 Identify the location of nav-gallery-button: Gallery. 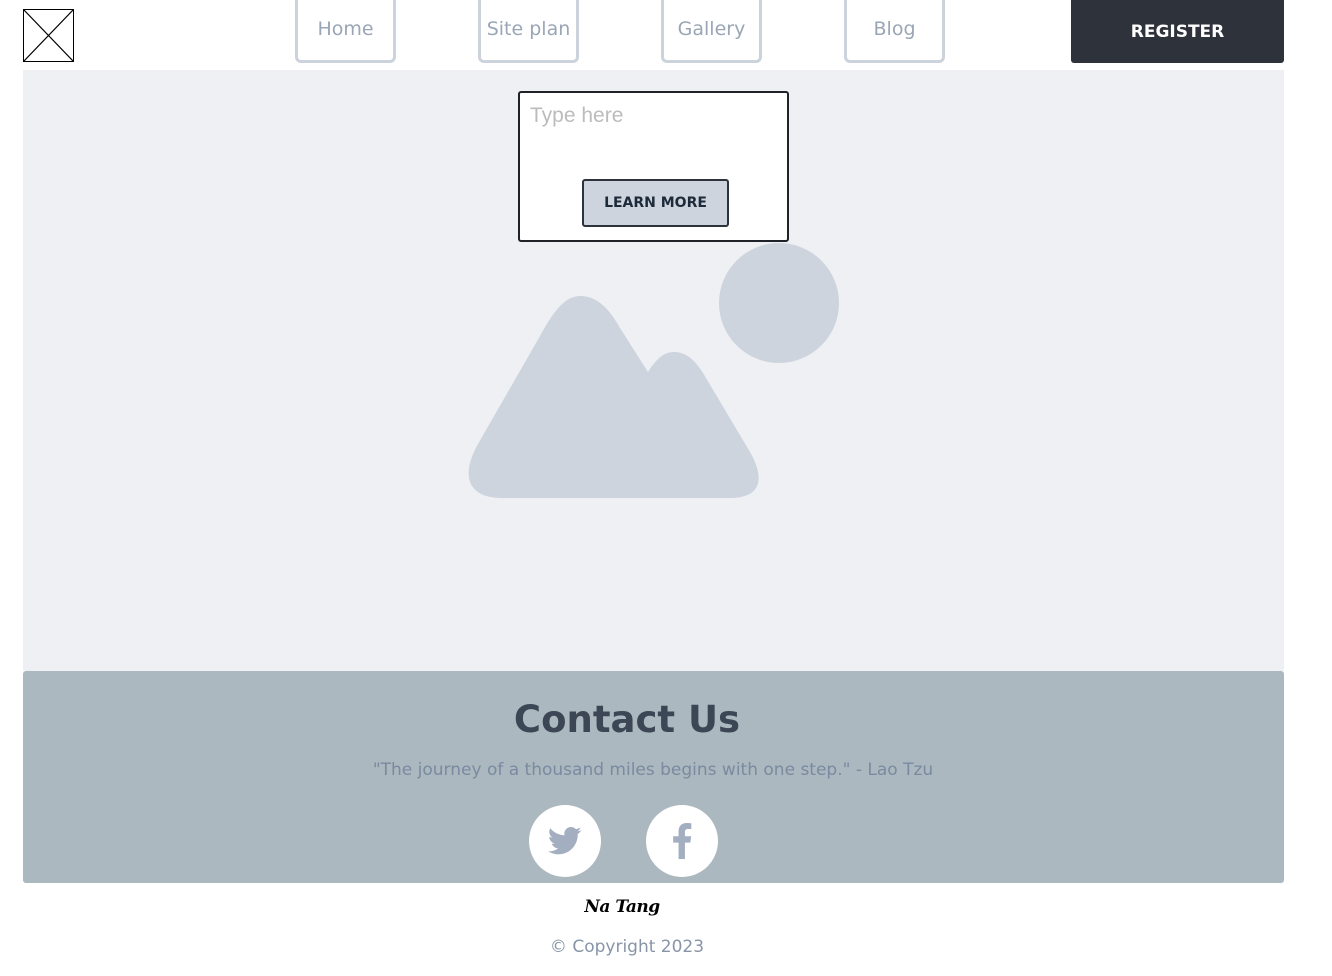
(711, 31).